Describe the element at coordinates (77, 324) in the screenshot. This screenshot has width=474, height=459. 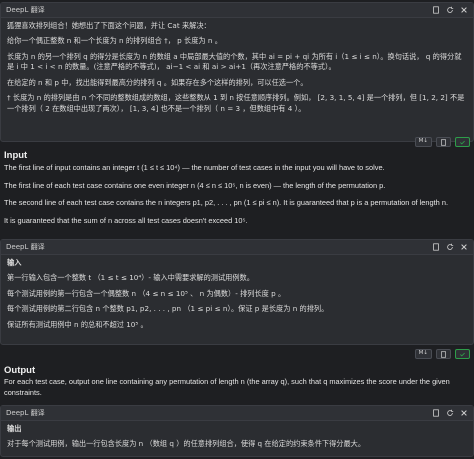
I see `translated-line-4: 保证所有测试用例中 n 的总和不超过 10⁵ 。` at that location.